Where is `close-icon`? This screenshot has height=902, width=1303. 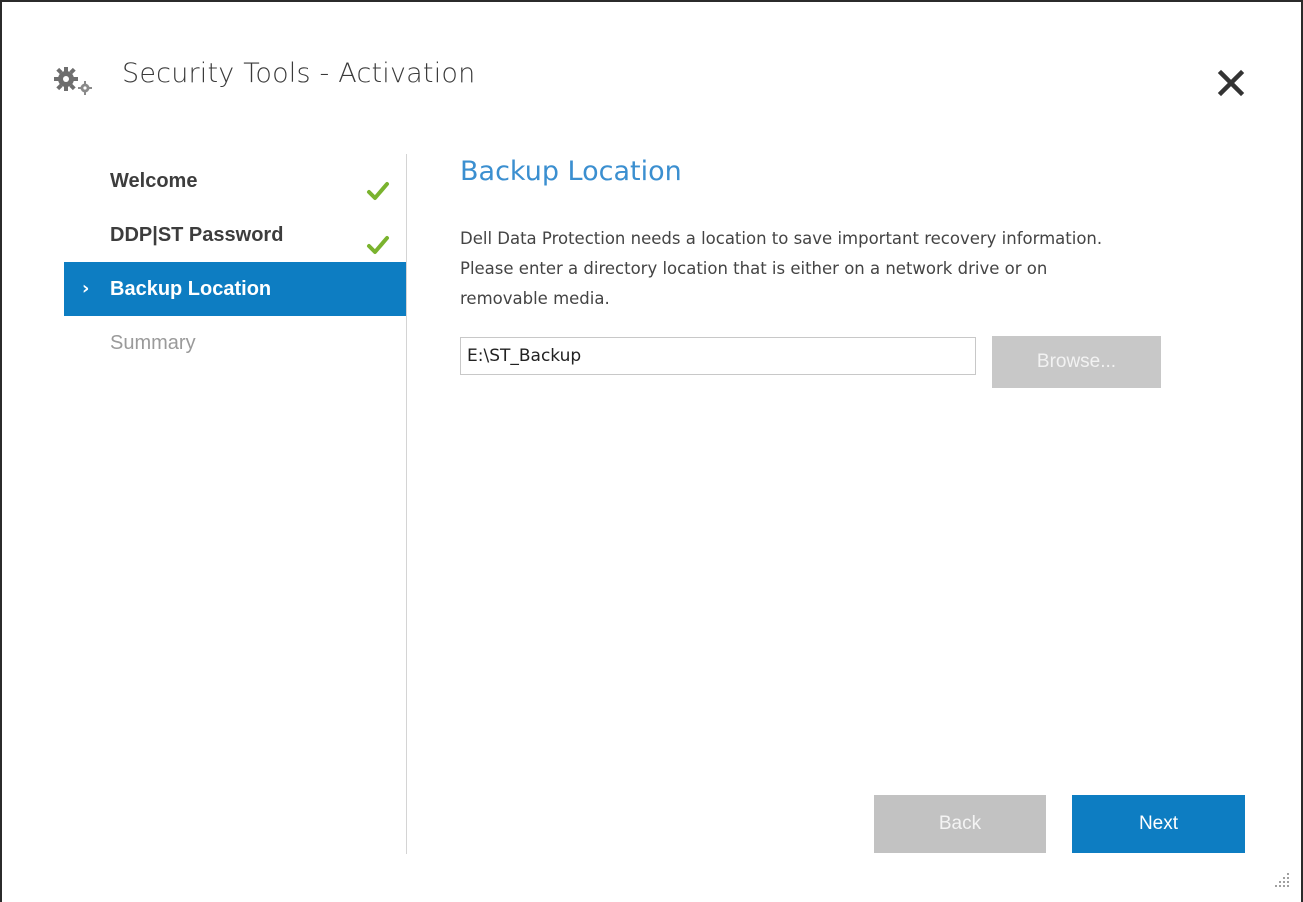
close-icon is located at coordinates (1231, 86).